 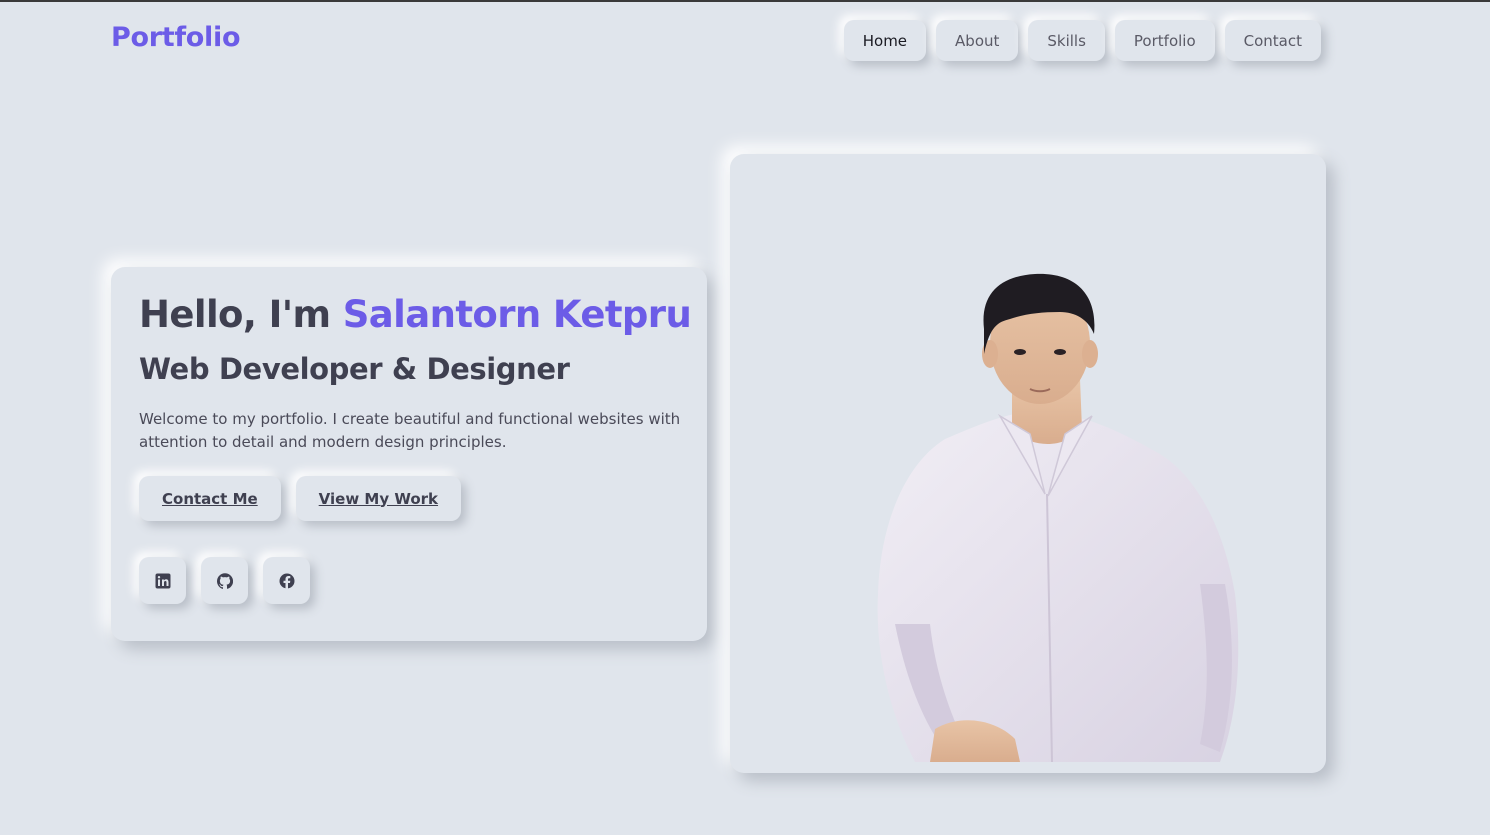 What do you see at coordinates (977, 40) in the screenshot?
I see `nav-about: About` at bounding box center [977, 40].